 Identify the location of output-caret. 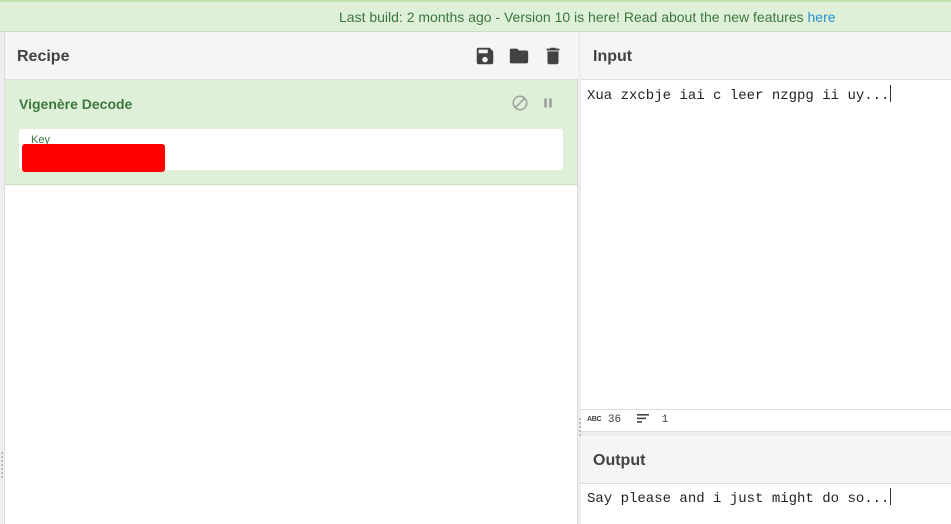
(891, 496).